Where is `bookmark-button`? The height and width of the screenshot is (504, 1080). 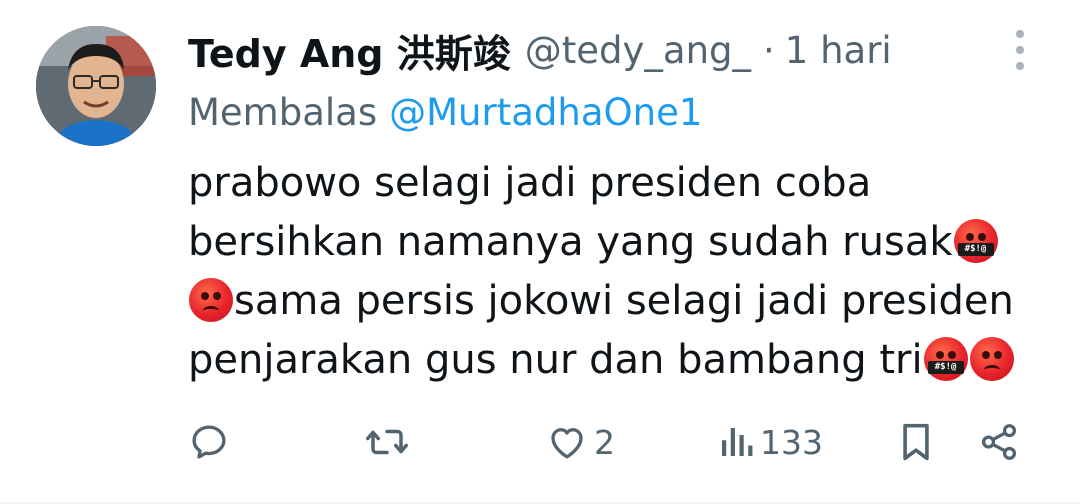 bookmark-button is located at coordinates (916, 442).